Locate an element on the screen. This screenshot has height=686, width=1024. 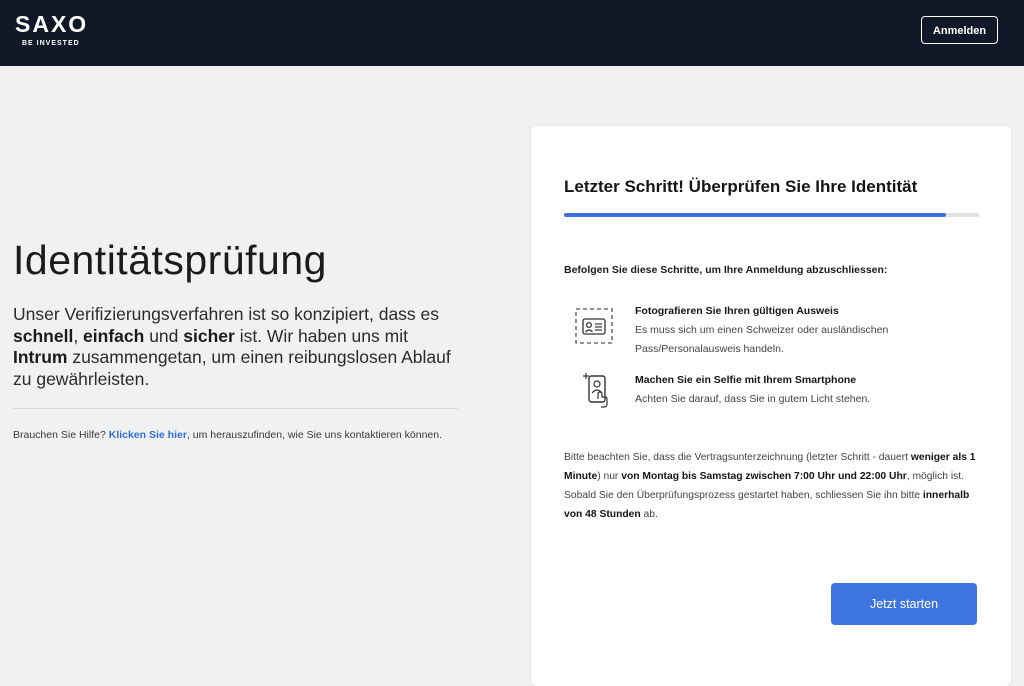
id-card-icon is located at coordinates (594, 326).